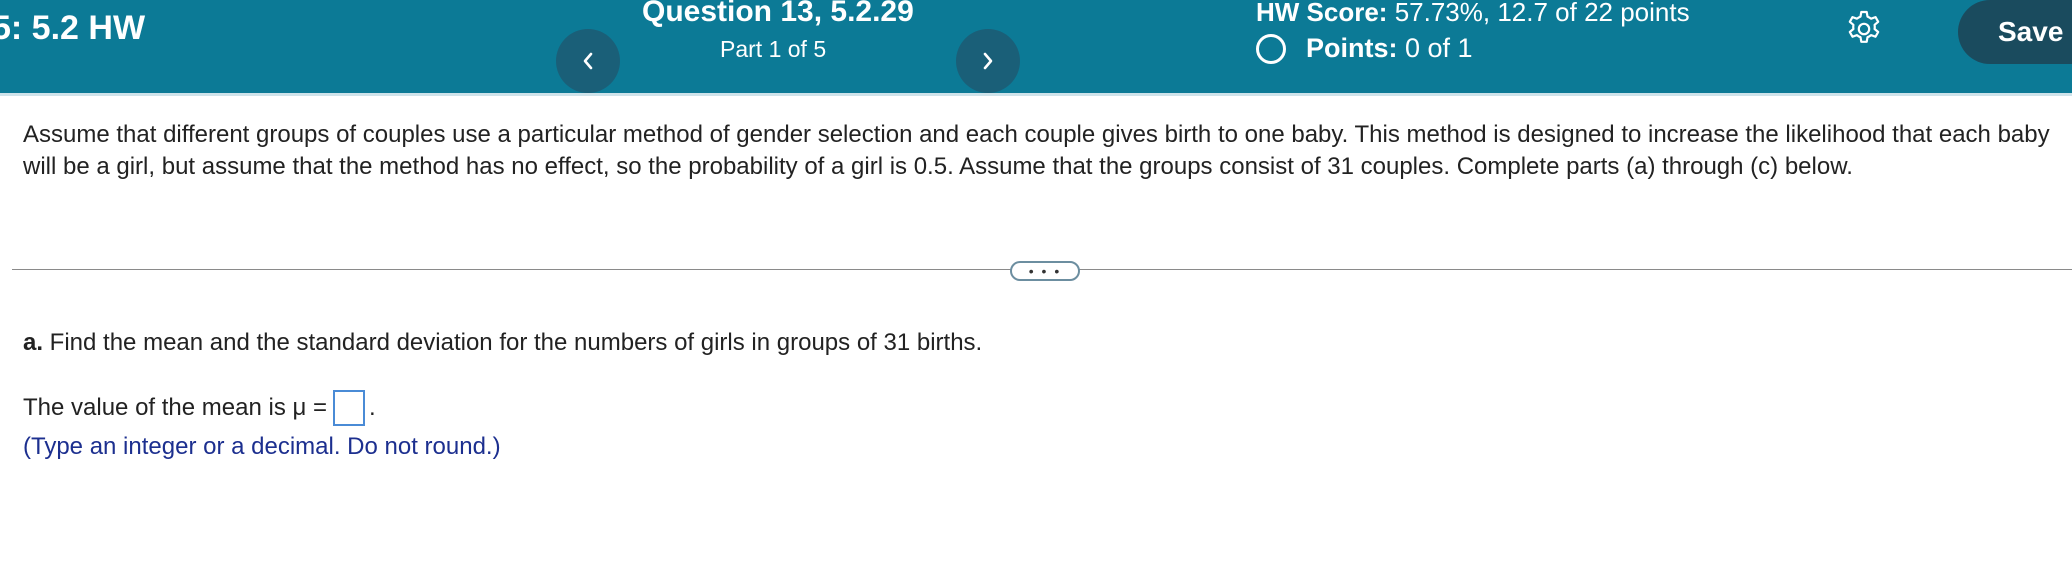 The image size is (2072, 572). I want to click on chevron-right-icon, so click(988, 61).